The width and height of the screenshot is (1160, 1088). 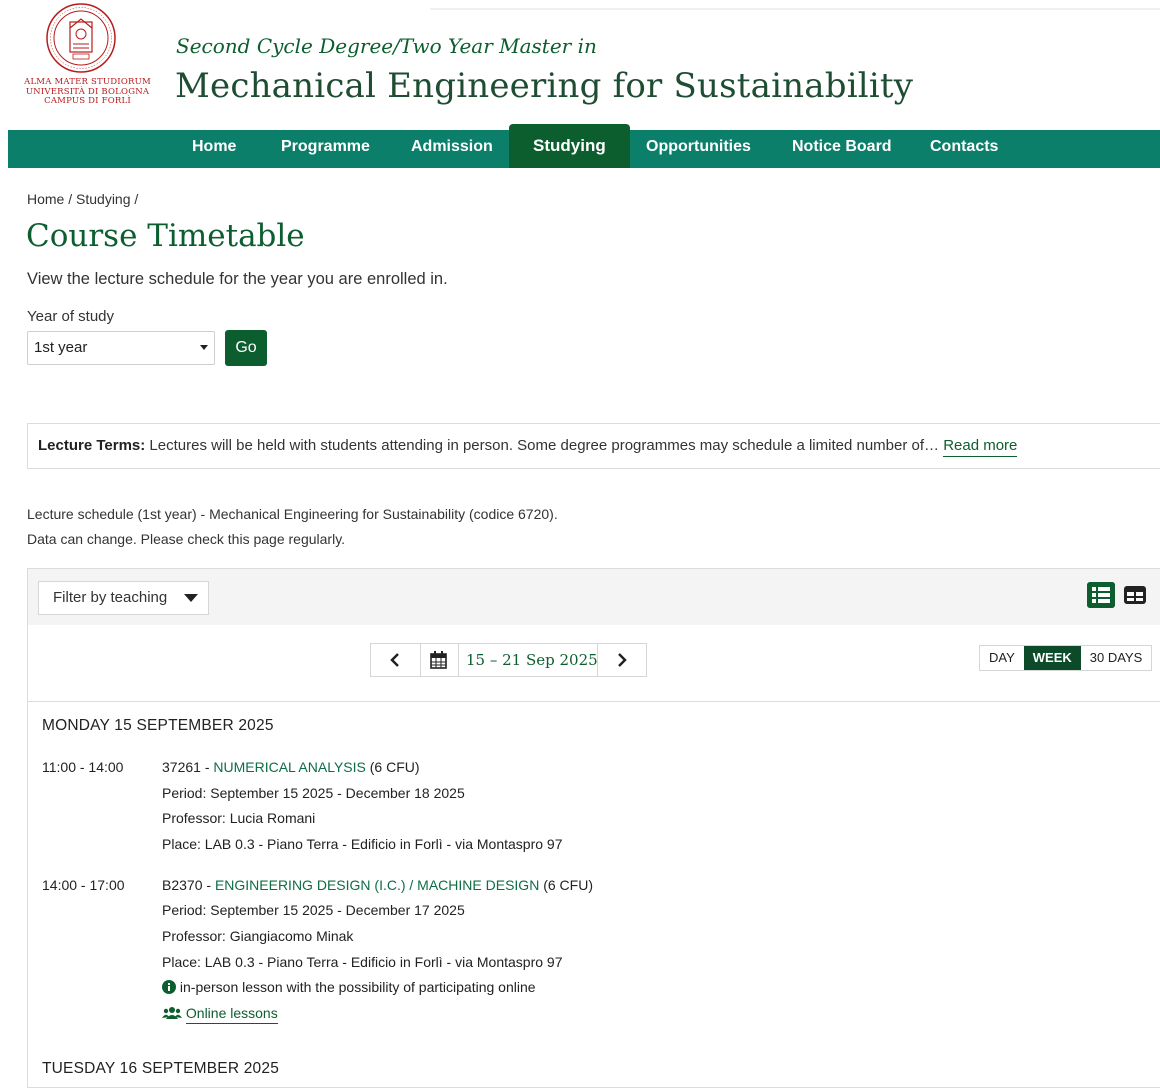 What do you see at coordinates (246, 348) in the screenshot?
I see `go-button: Go` at bounding box center [246, 348].